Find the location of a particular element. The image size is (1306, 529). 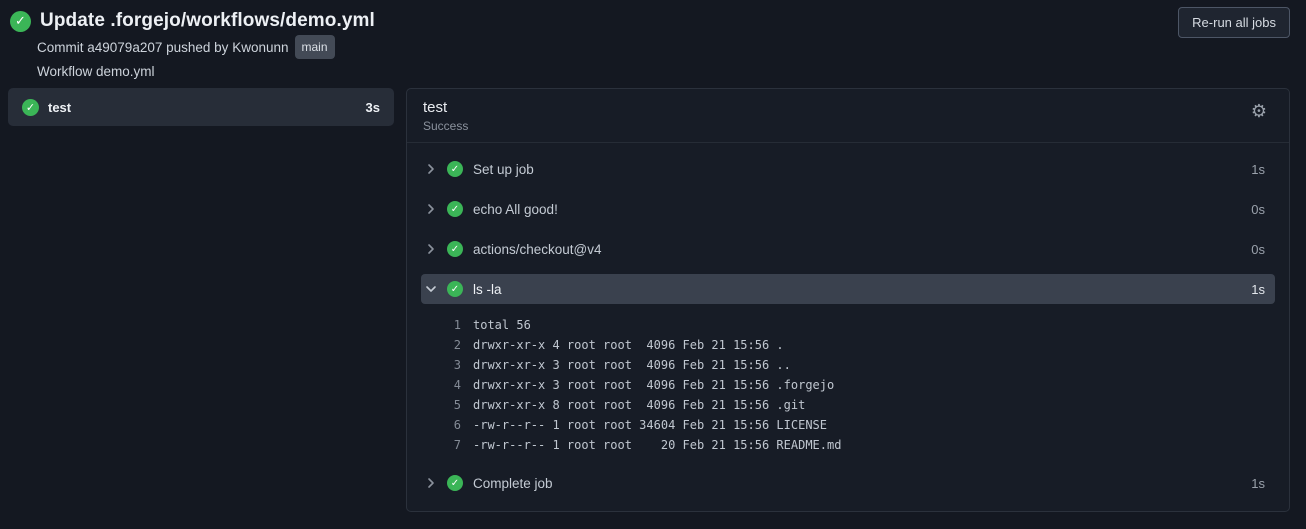

rerun-all-jobs-button: Re-run all jobs is located at coordinates (1234, 22).